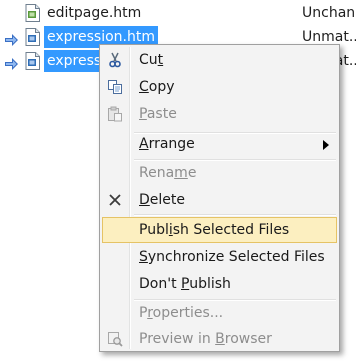 The width and height of the screenshot is (356, 363). Describe the element at coordinates (157, 87) in the screenshot. I see `menu-item-label: Copy` at that location.